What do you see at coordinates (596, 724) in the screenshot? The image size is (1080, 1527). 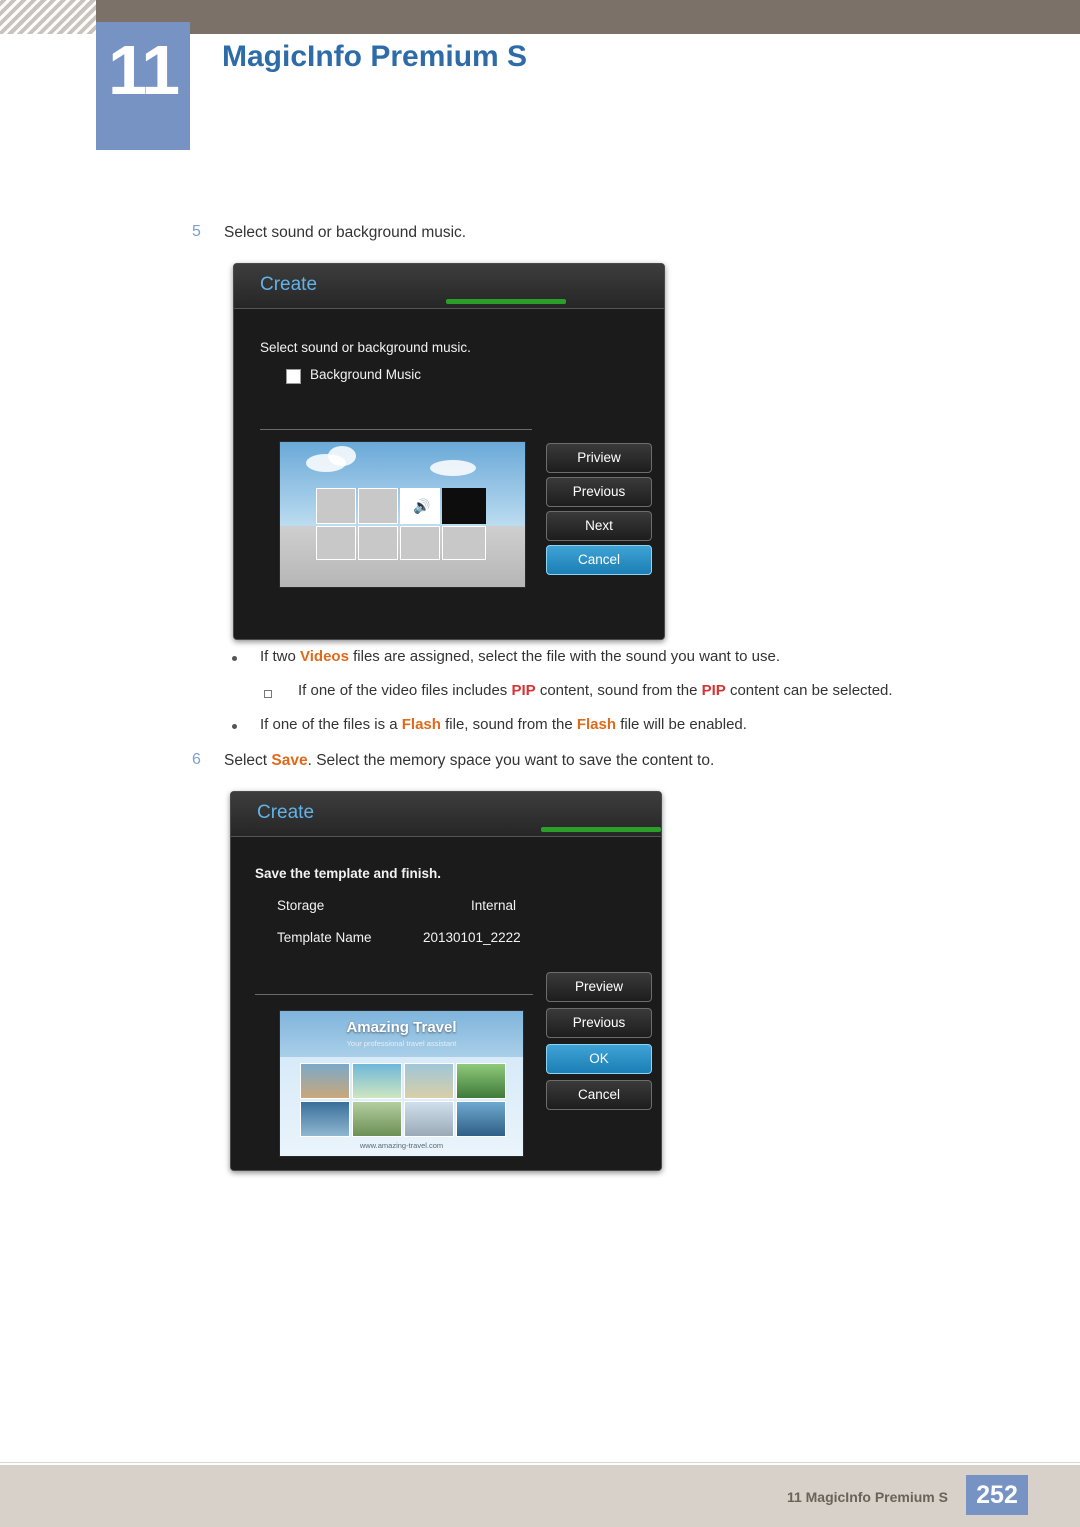 I see `note-3-keyword-flash-2: Flash` at bounding box center [596, 724].